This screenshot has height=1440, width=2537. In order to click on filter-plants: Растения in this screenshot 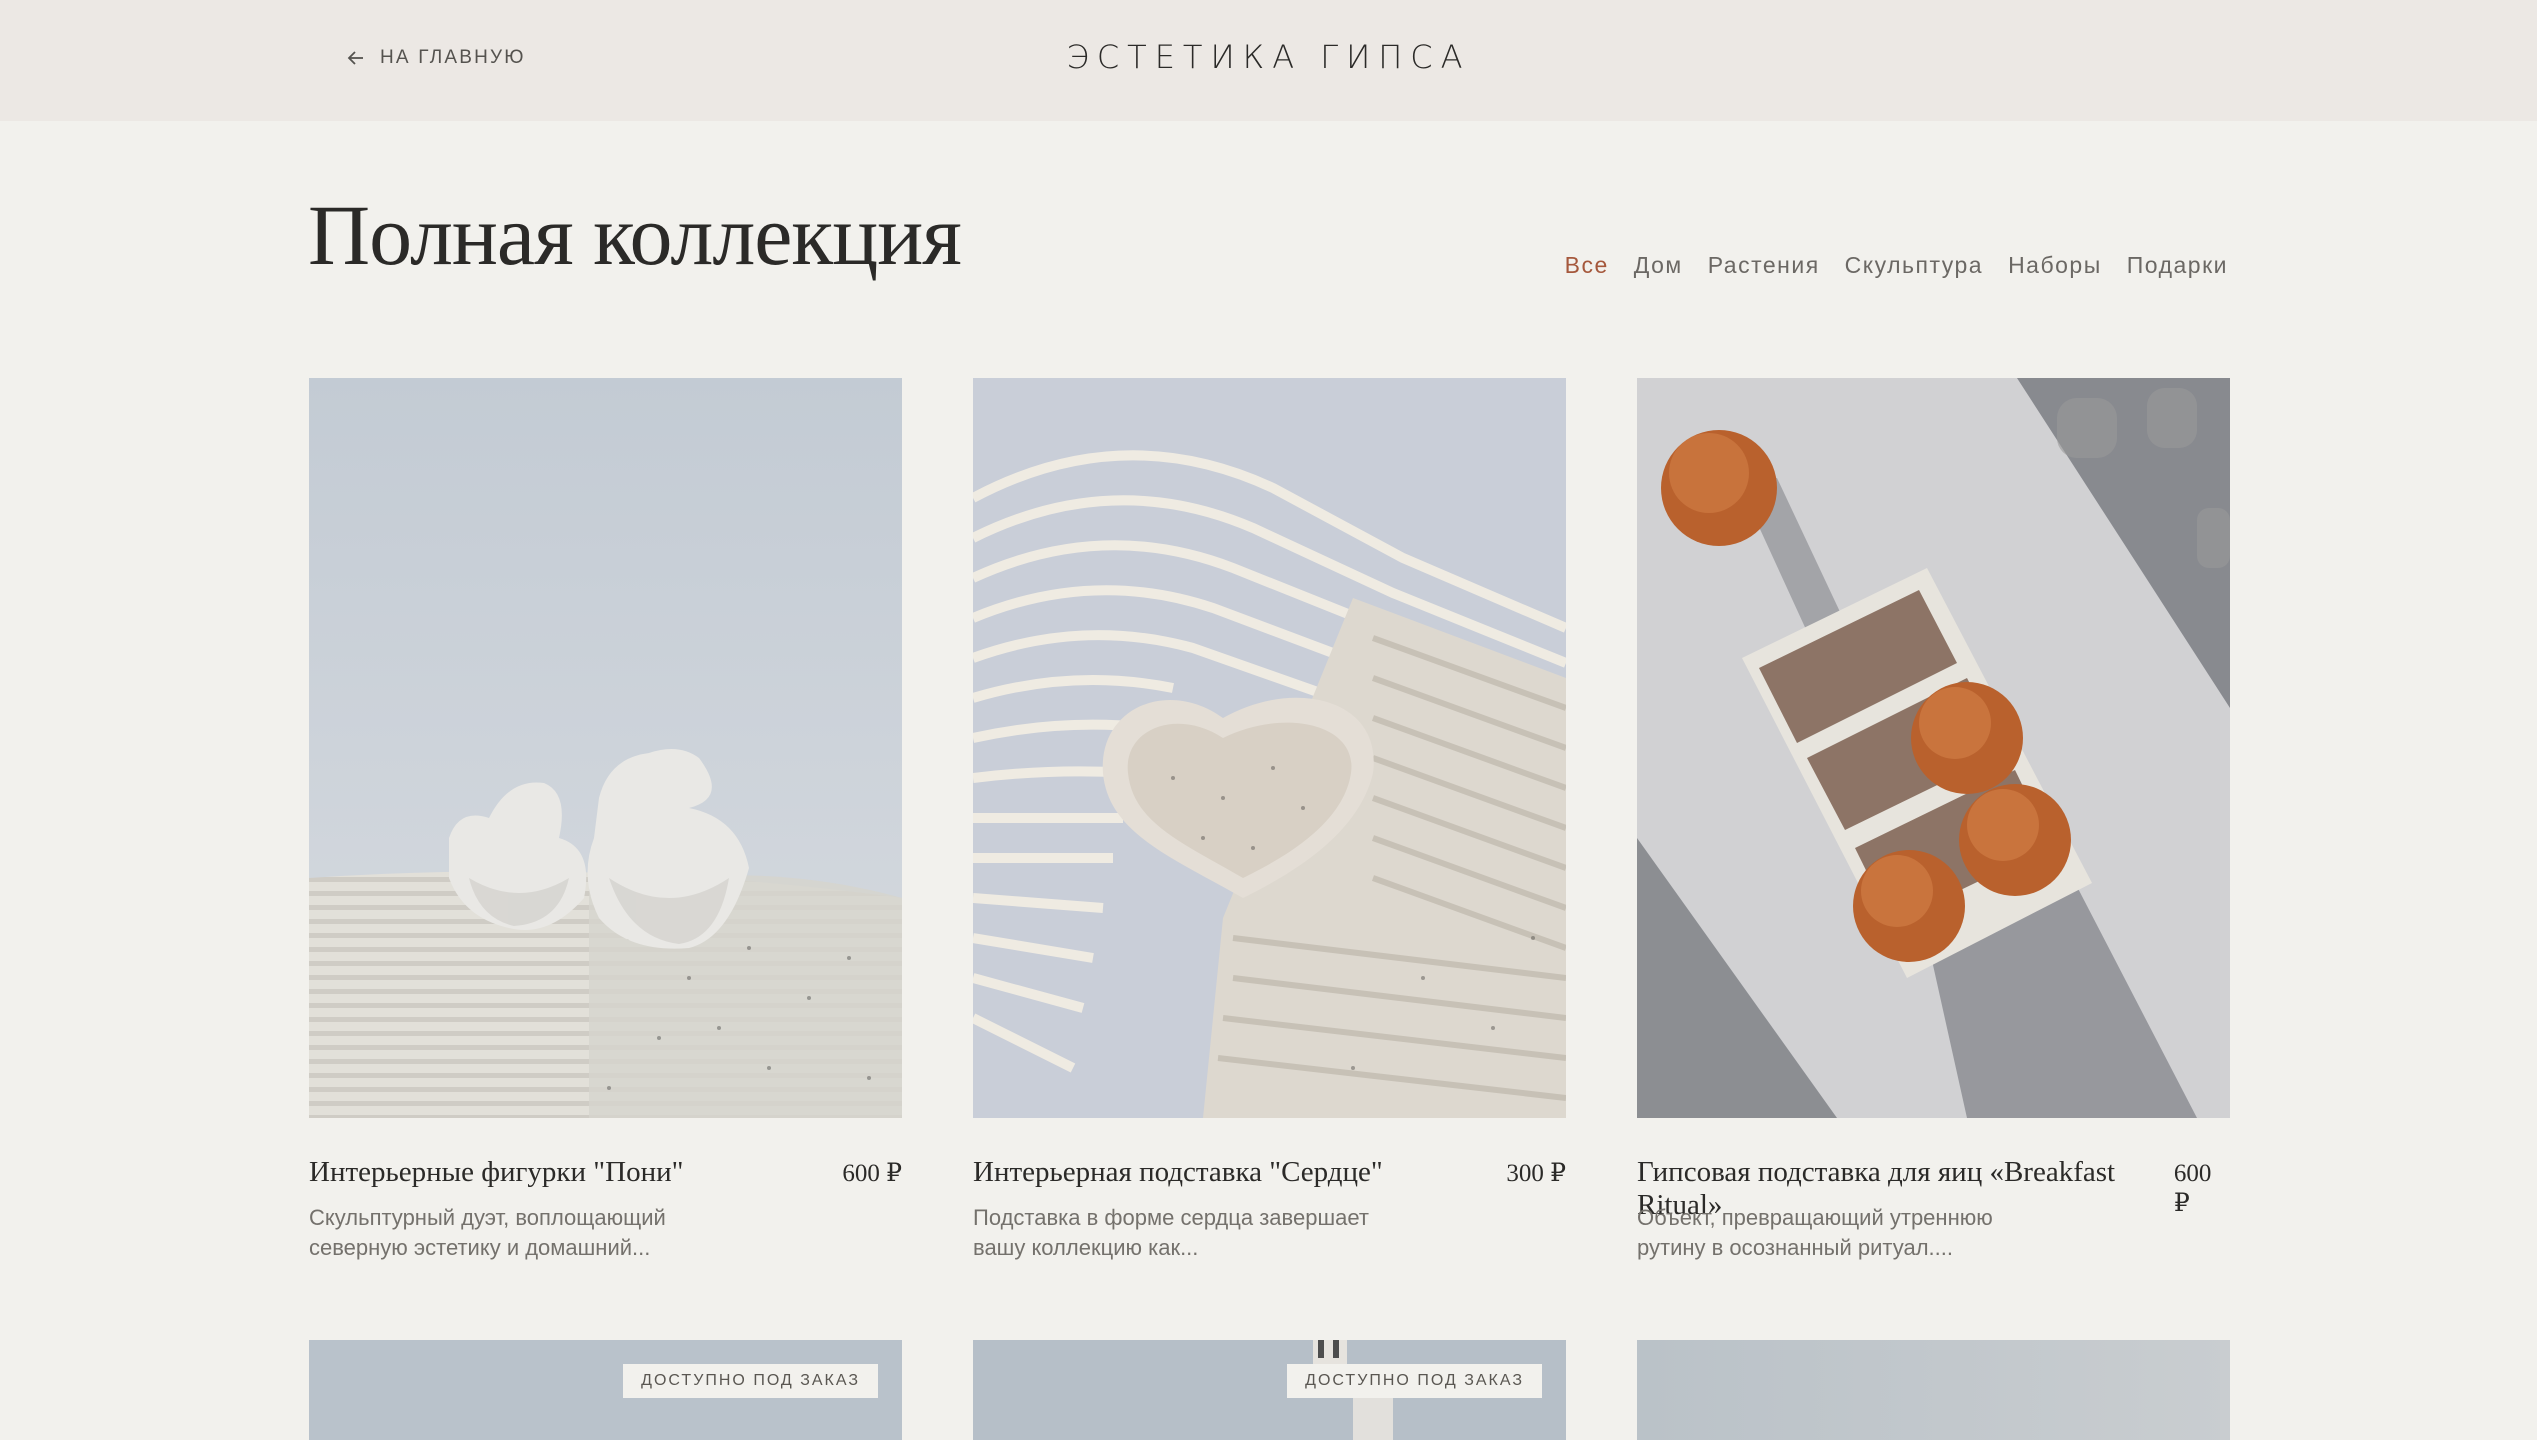, I will do `click(1764, 265)`.